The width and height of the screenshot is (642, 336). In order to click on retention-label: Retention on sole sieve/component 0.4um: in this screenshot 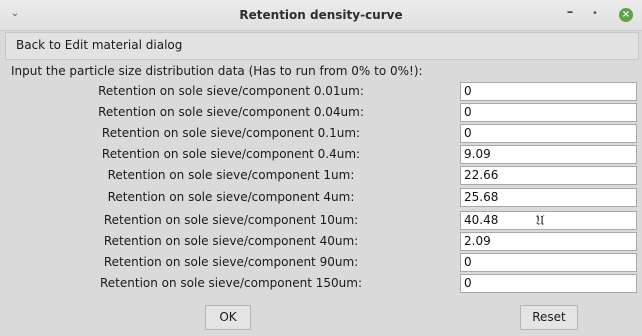, I will do `click(231, 154)`.